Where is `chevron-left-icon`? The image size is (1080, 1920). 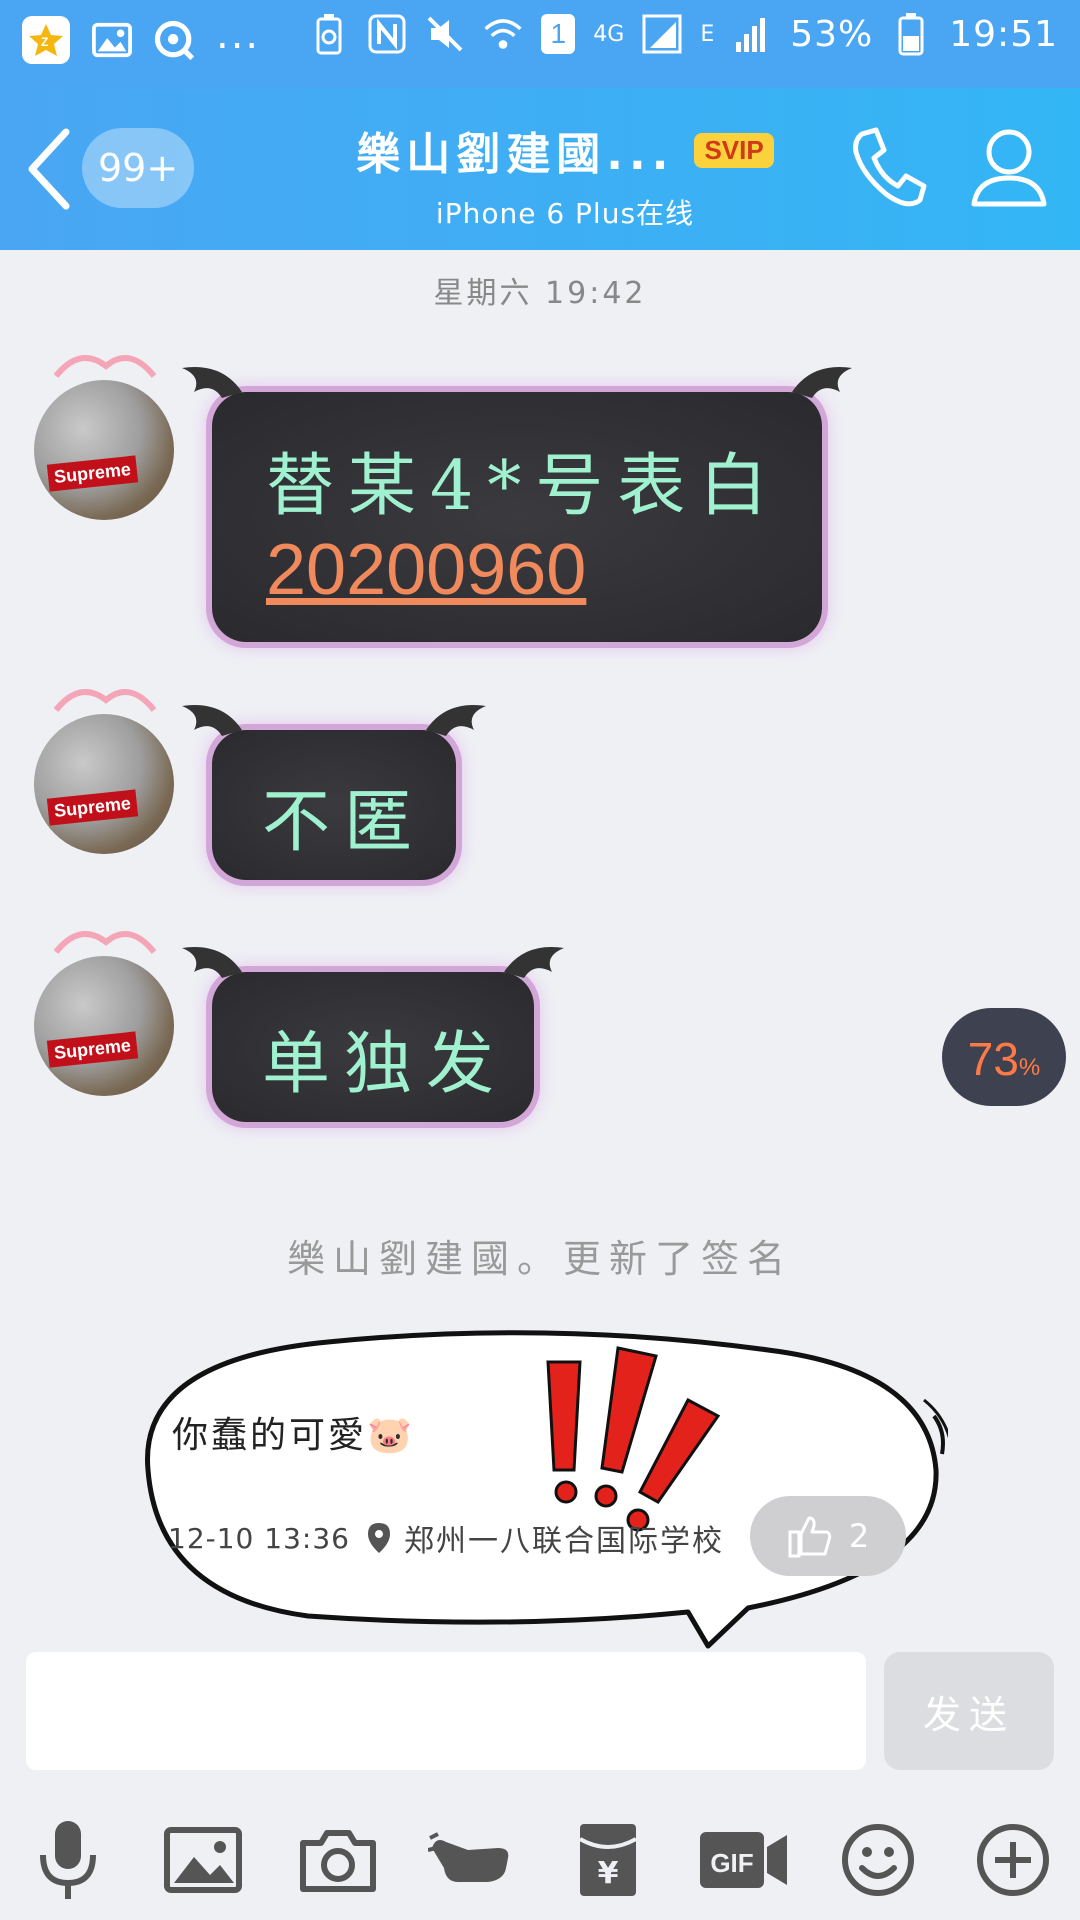
chevron-left-icon is located at coordinates (49, 169).